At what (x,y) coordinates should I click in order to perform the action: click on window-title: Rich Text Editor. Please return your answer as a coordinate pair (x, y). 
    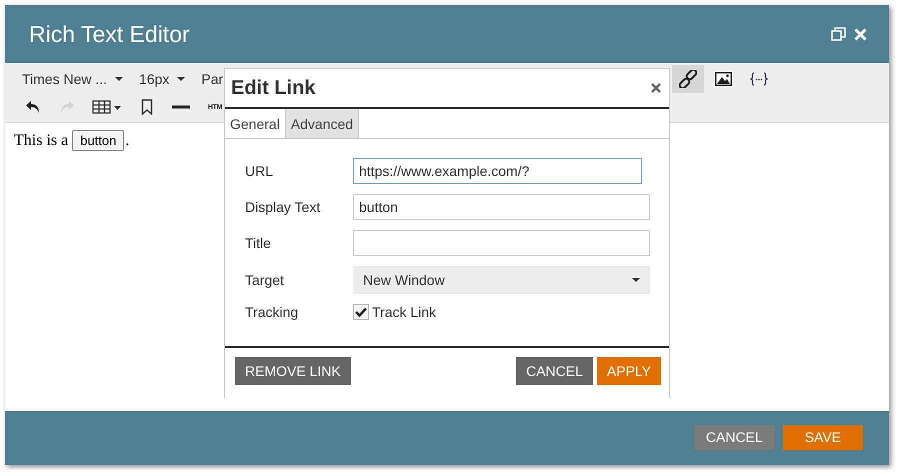
    Looking at the image, I should click on (109, 34).